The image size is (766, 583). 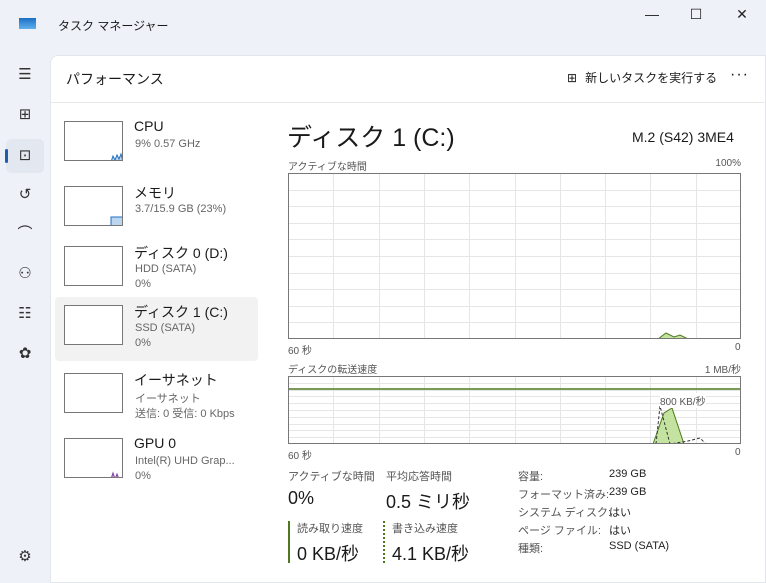 What do you see at coordinates (683, 137) in the screenshot?
I see `device-model: M.2 (S42) 3ME4` at bounding box center [683, 137].